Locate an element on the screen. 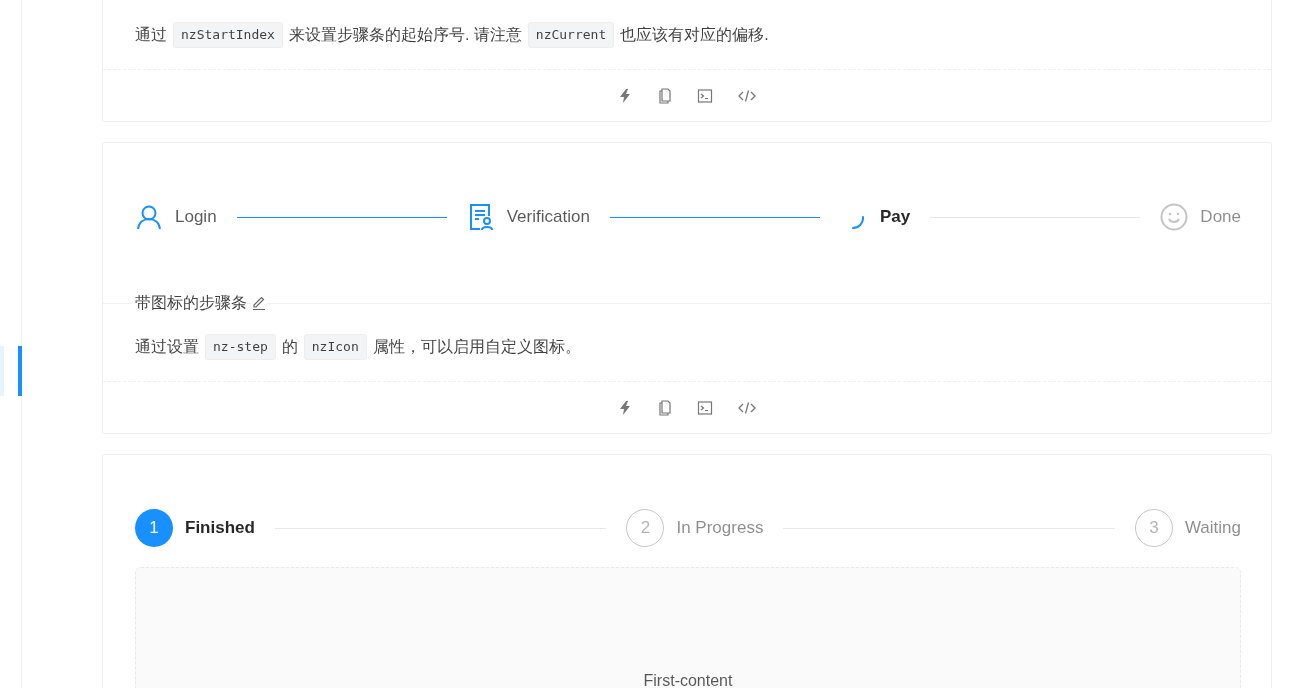  step-title: Verification is located at coordinates (548, 217).